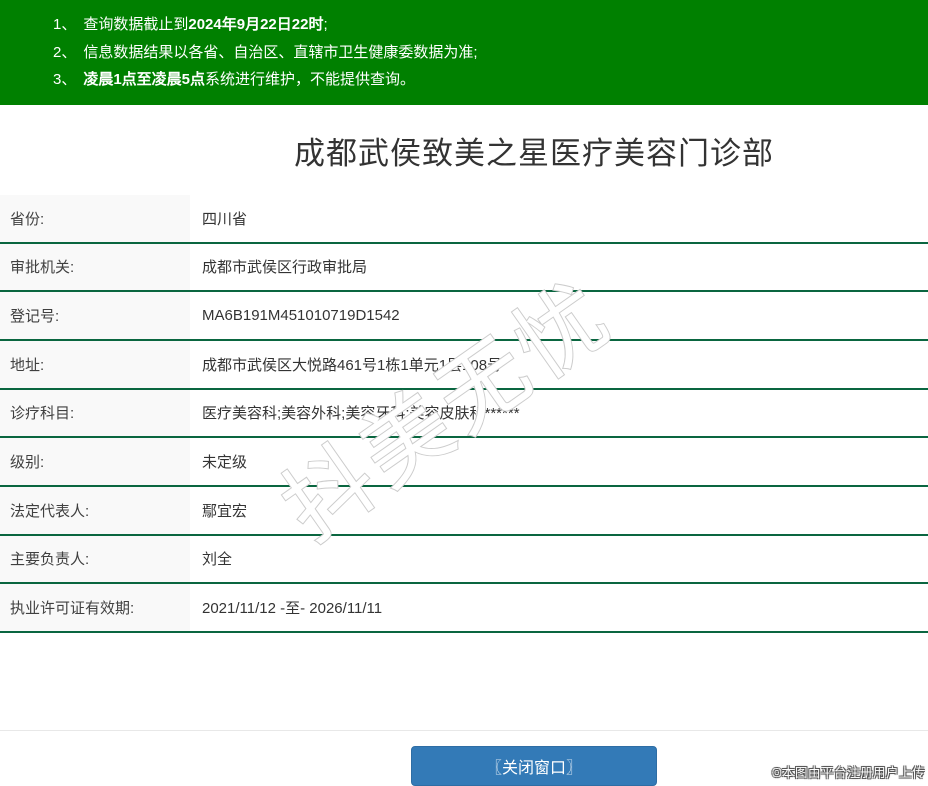  Describe the element at coordinates (95, 315) in the screenshot. I see `row-label: 登记号:` at that location.